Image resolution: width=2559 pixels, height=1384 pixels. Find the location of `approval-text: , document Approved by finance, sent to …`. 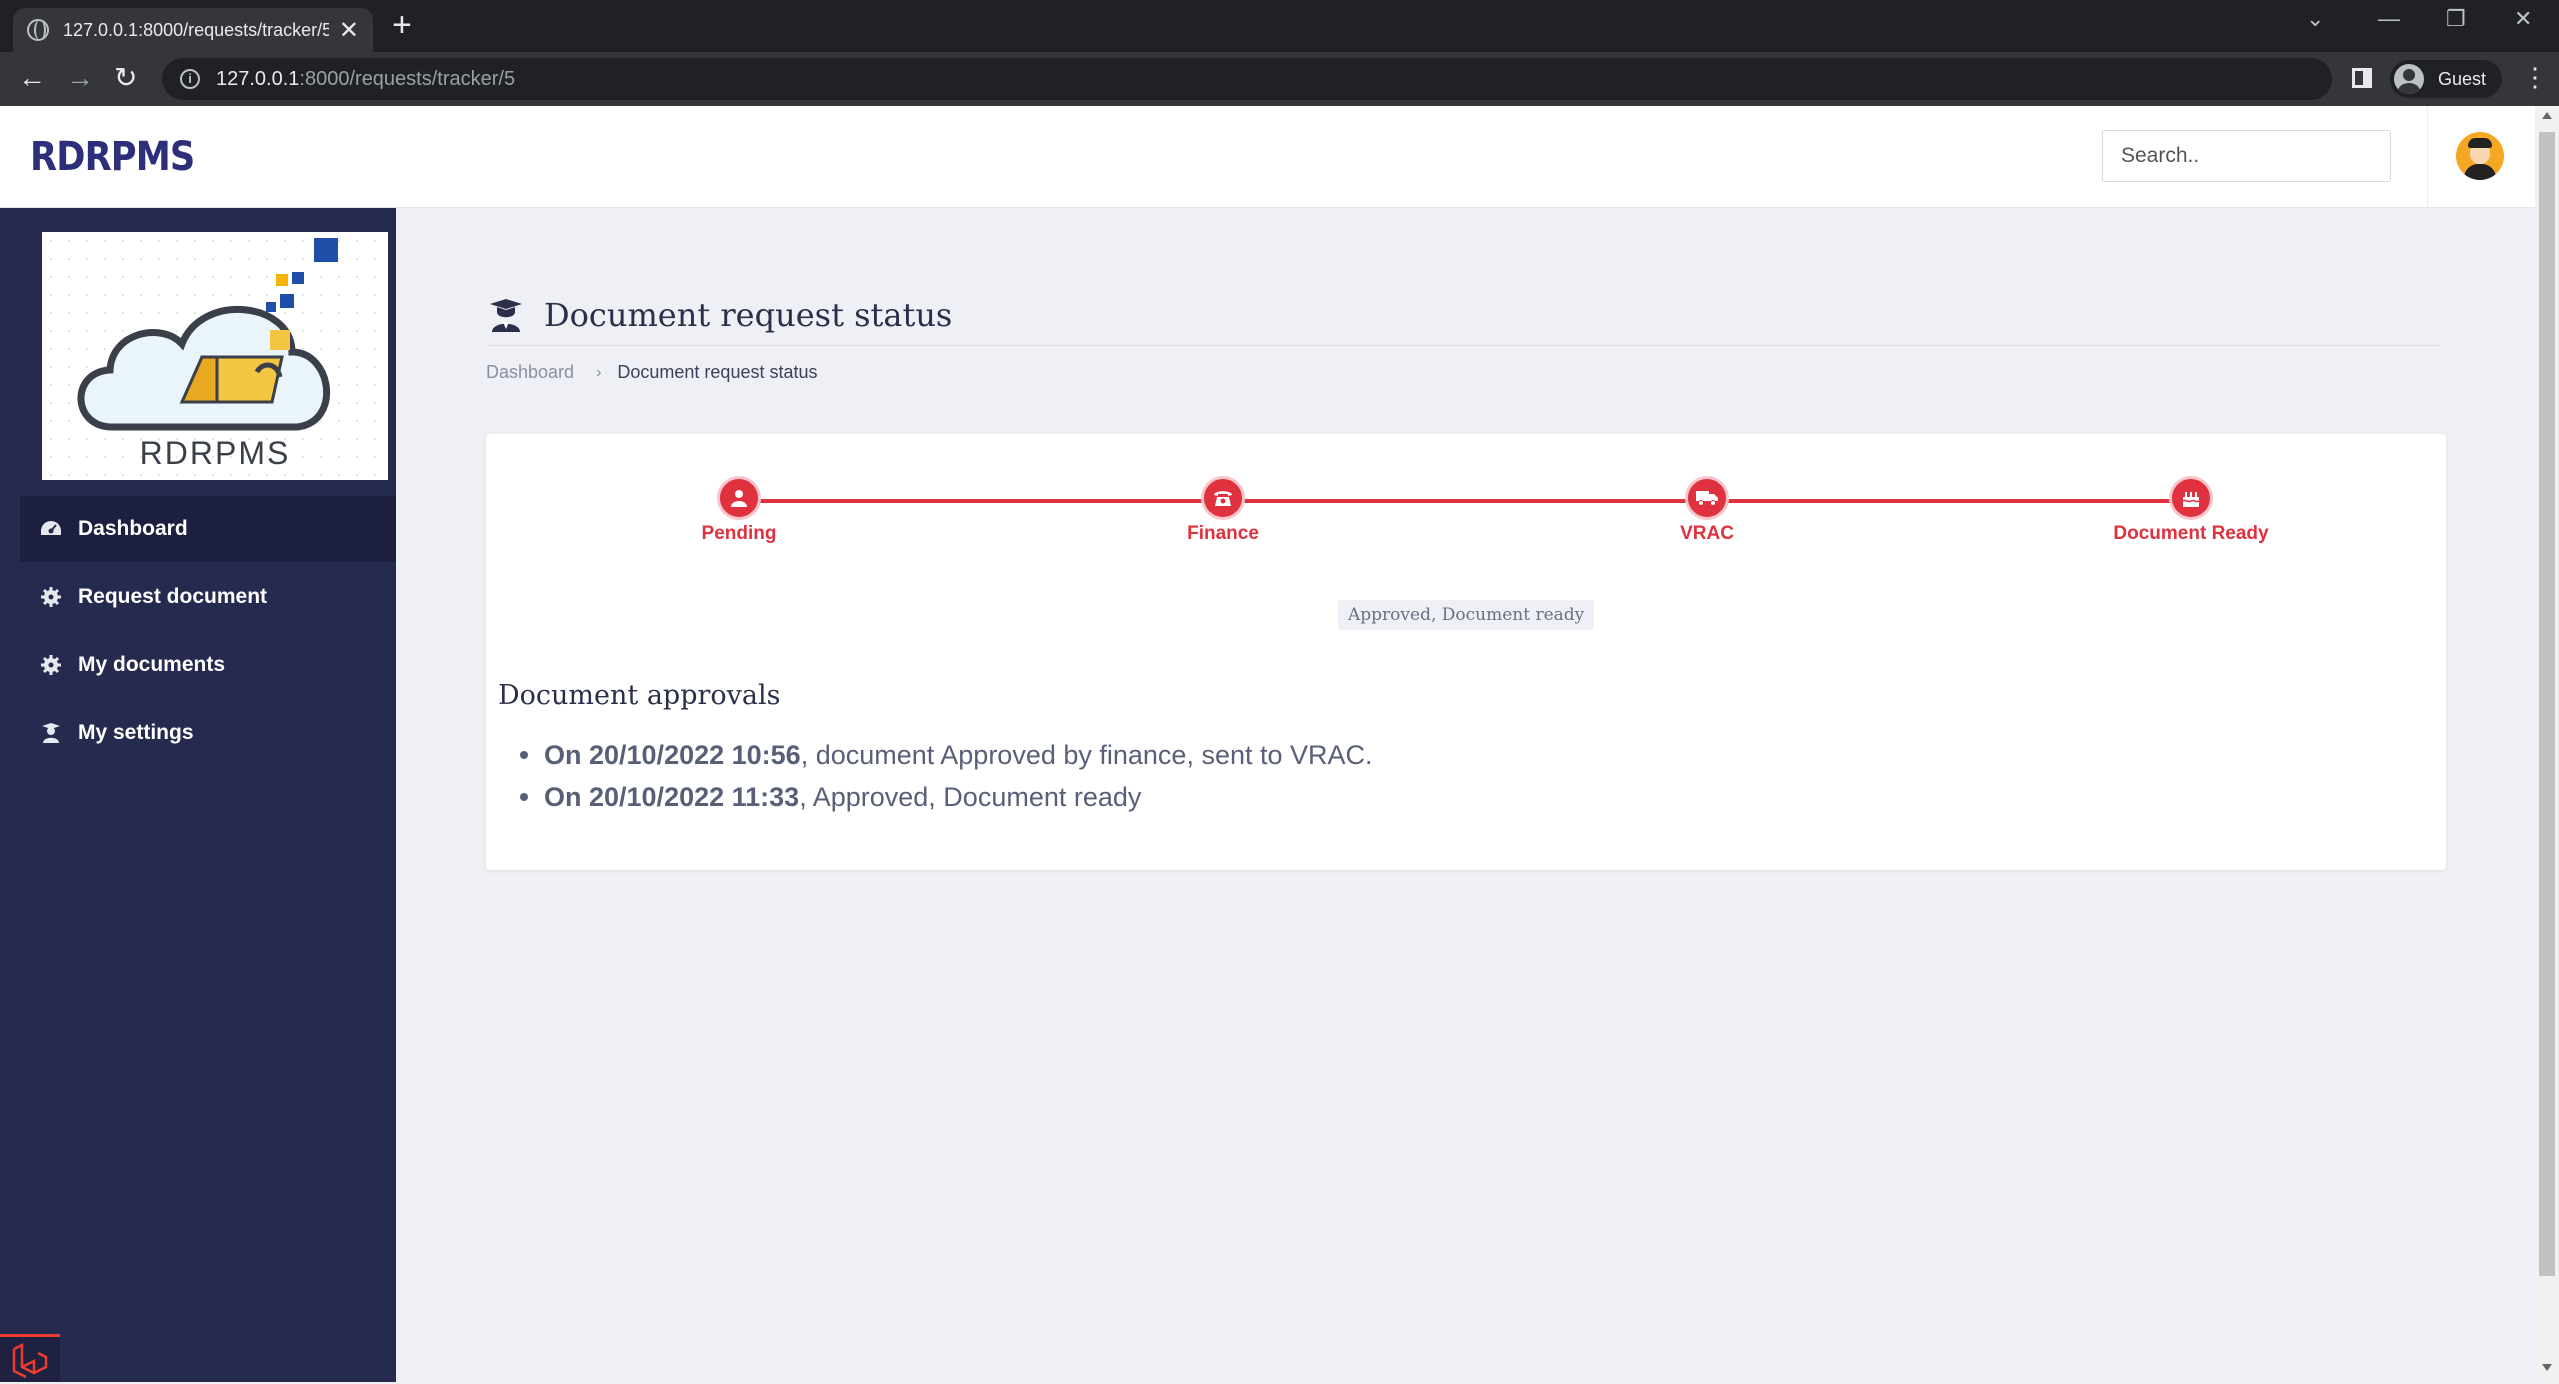

approval-text: , document Approved by finance, sent to … is located at coordinates (1086, 755).